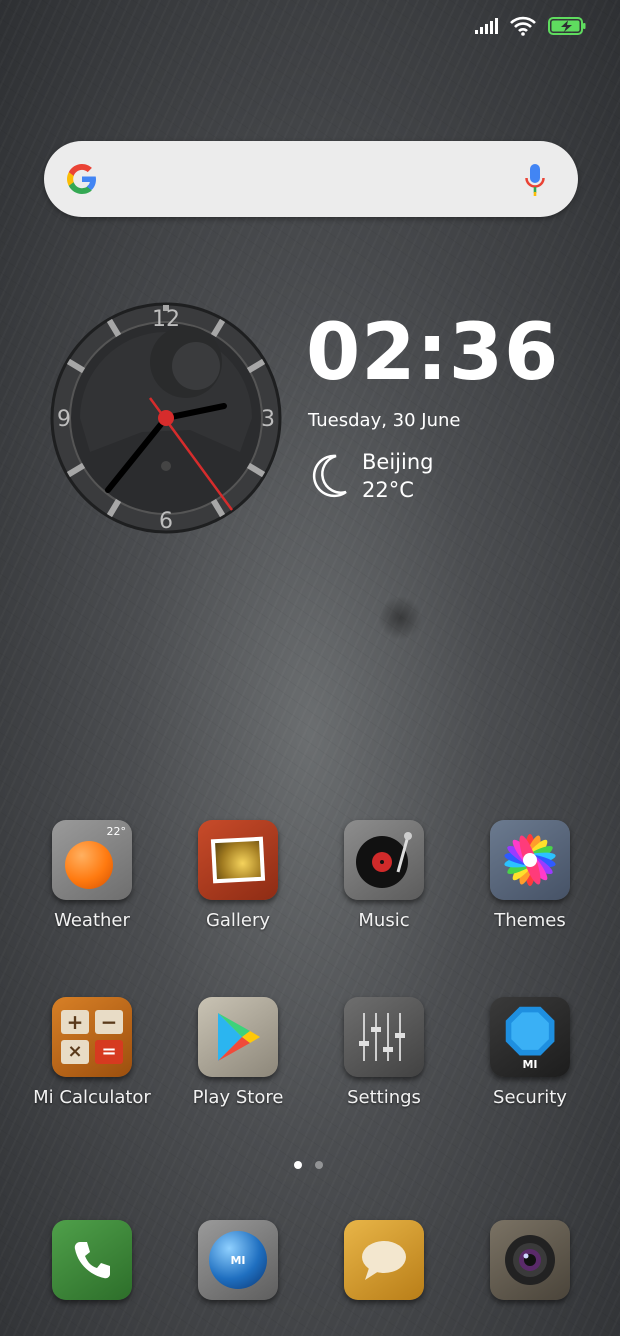 Image resolution: width=620 pixels, height=1336 pixels. I want to click on voice-search-mic-icon, so click(535, 180).